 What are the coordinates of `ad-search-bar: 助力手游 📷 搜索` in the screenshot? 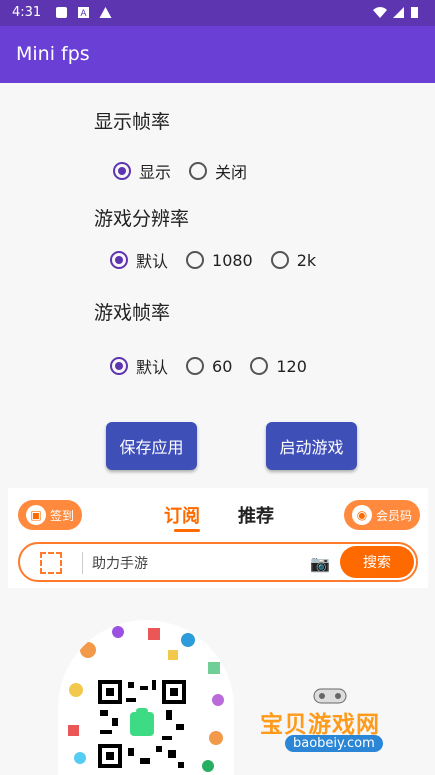 It's located at (218, 562).